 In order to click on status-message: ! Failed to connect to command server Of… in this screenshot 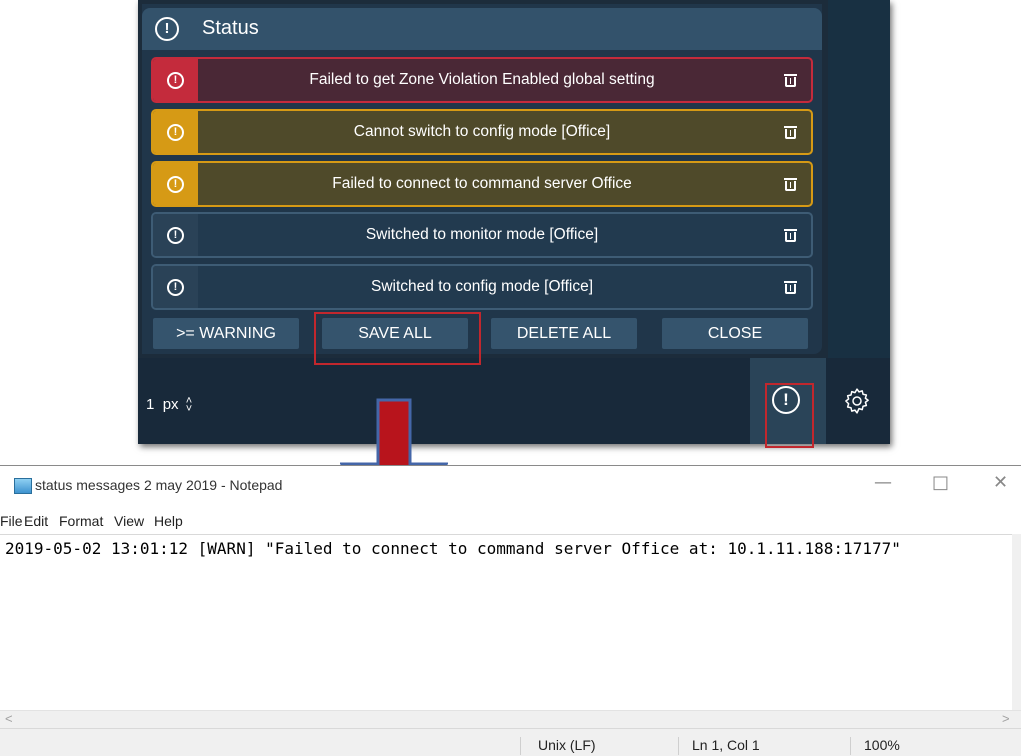, I will do `click(482, 184)`.